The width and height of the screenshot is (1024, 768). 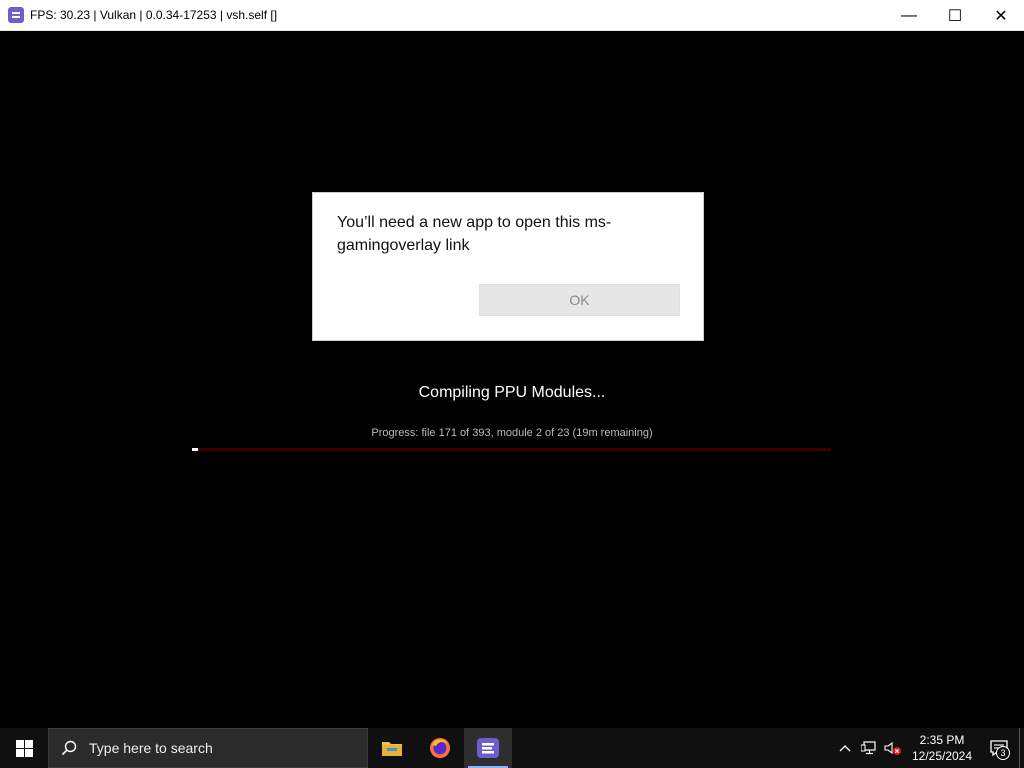 I want to click on taskbar: Type here to search 2:35 PM 12/25/2024 3, so click(x=512, y=748).